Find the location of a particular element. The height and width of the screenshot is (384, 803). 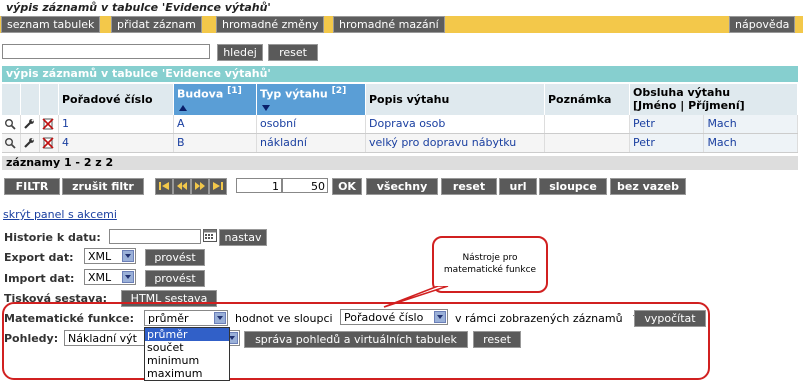

menu-add-record: přidat záznam is located at coordinates (156, 24).